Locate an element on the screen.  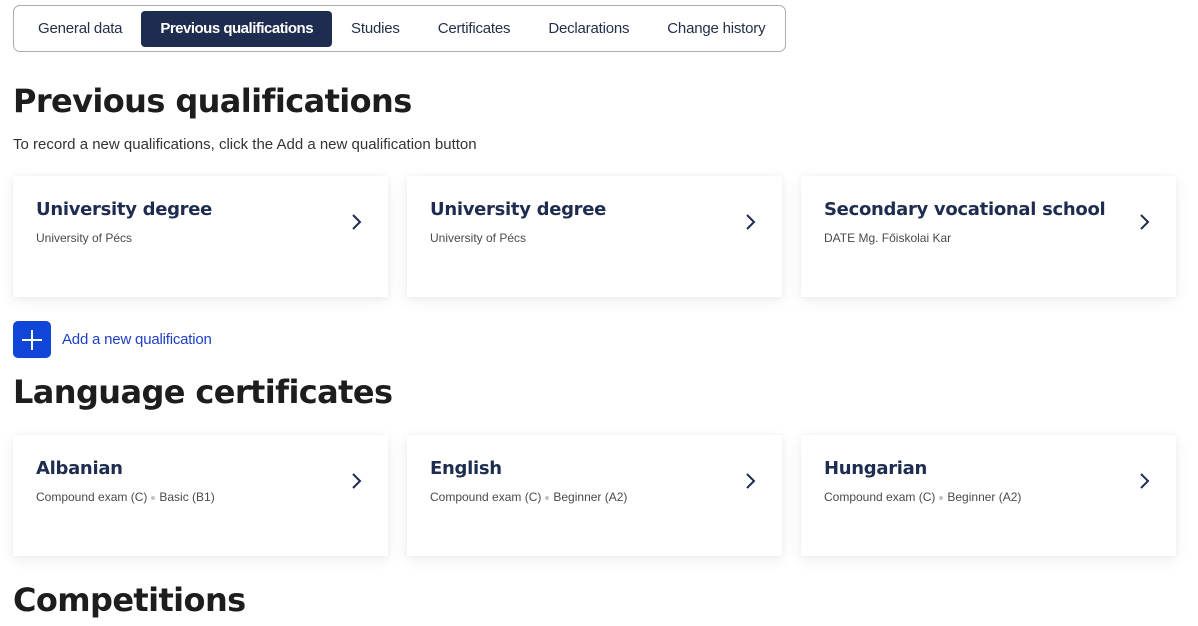
previous-qualifications-heading: Previous qualifications is located at coordinates (212, 101).